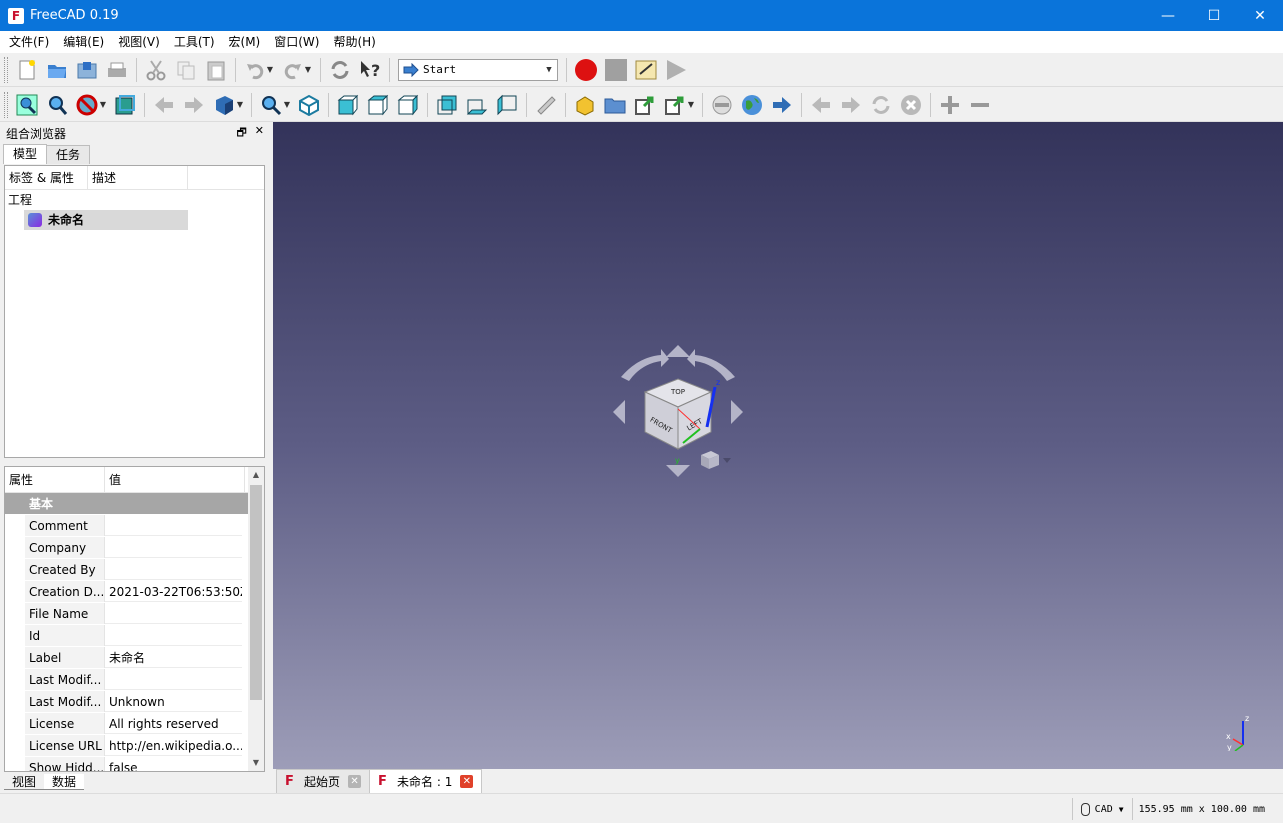  Describe the element at coordinates (216, 70) in the screenshot. I see `paste-button` at that location.